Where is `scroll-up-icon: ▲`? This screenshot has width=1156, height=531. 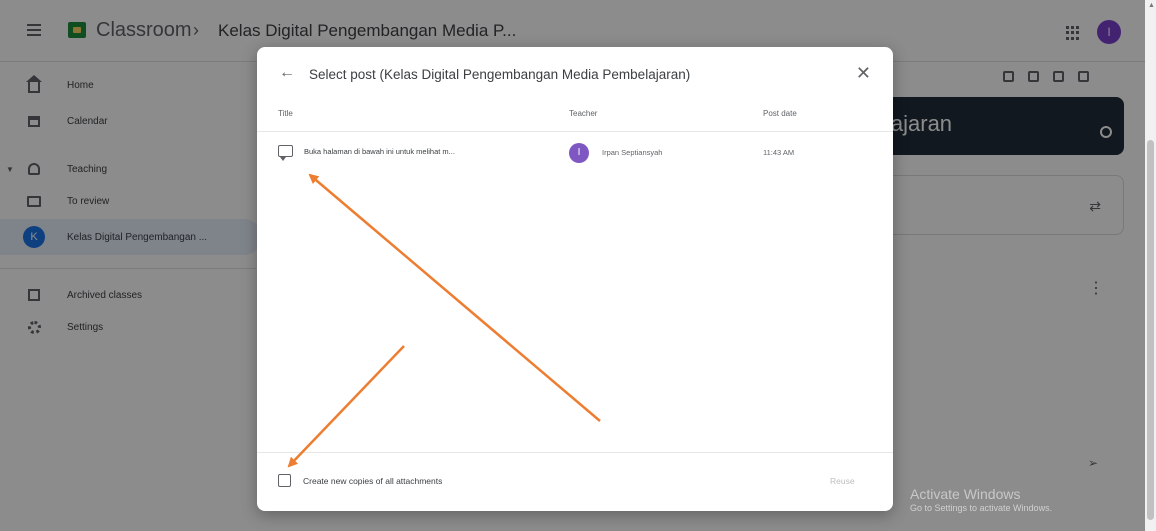 scroll-up-icon: ▲ is located at coordinates (1151, 5).